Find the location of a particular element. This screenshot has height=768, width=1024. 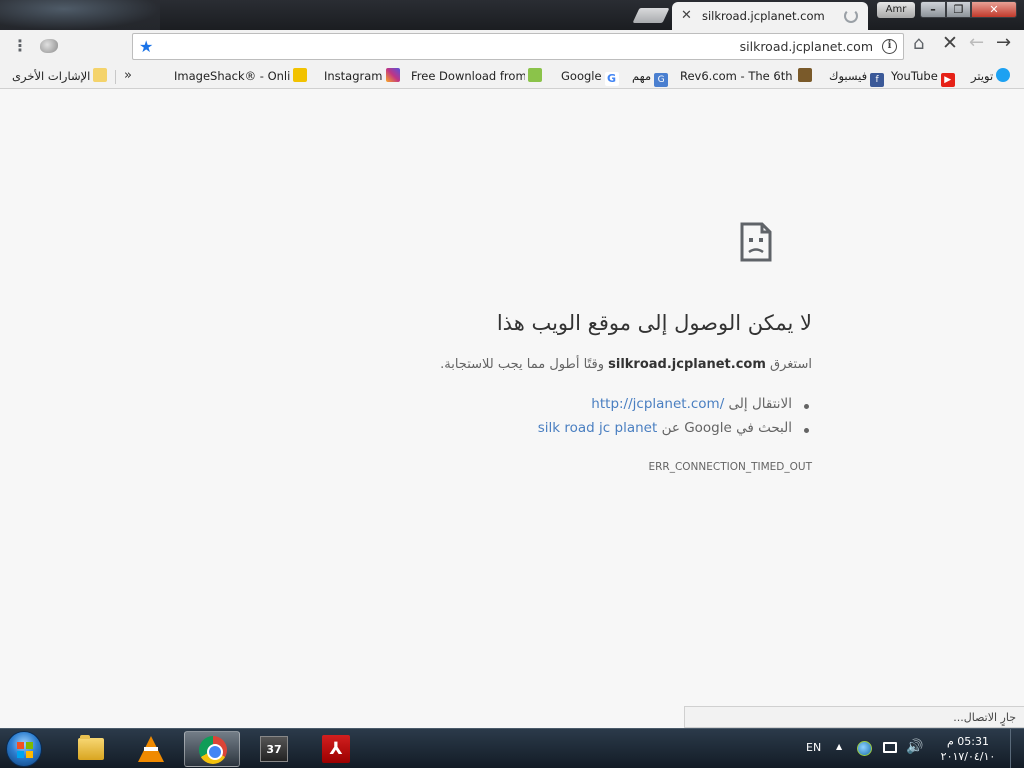

start-button is located at coordinates (24, 749).